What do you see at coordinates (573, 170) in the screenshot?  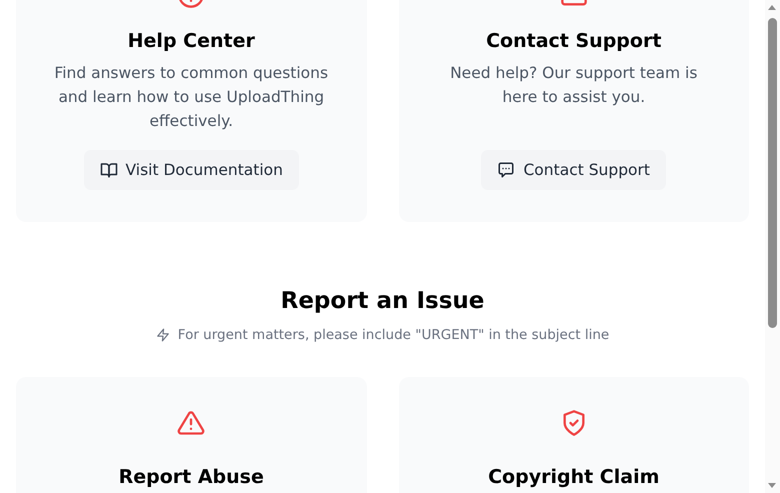 I see `contact-button: Contact Support` at bounding box center [573, 170].